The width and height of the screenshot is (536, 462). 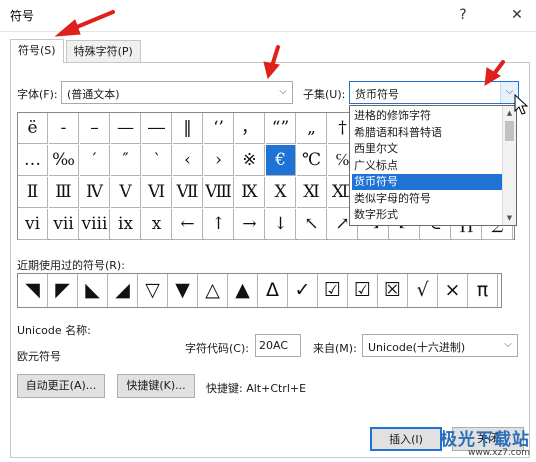 I want to click on subset-option: 数字形式, so click(x=427, y=215).